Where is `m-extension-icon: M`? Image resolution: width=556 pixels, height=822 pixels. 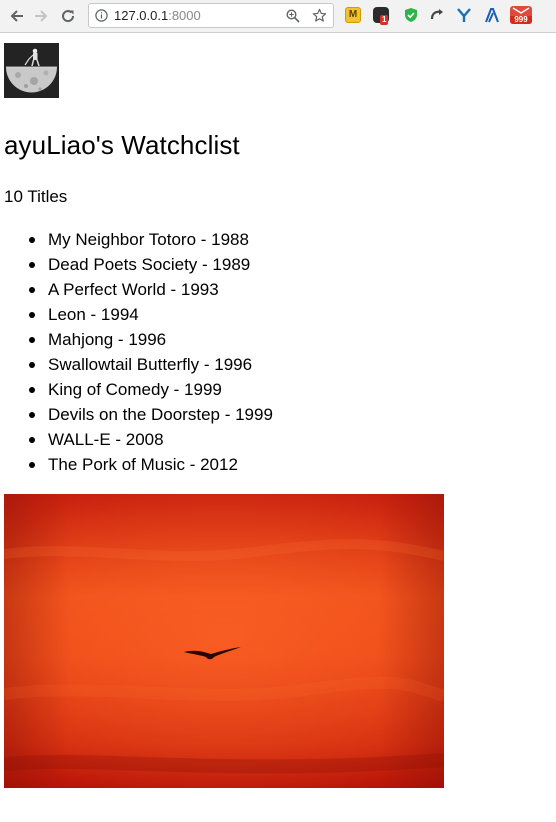 m-extension-icon: M is located at coordinates (353, 15).